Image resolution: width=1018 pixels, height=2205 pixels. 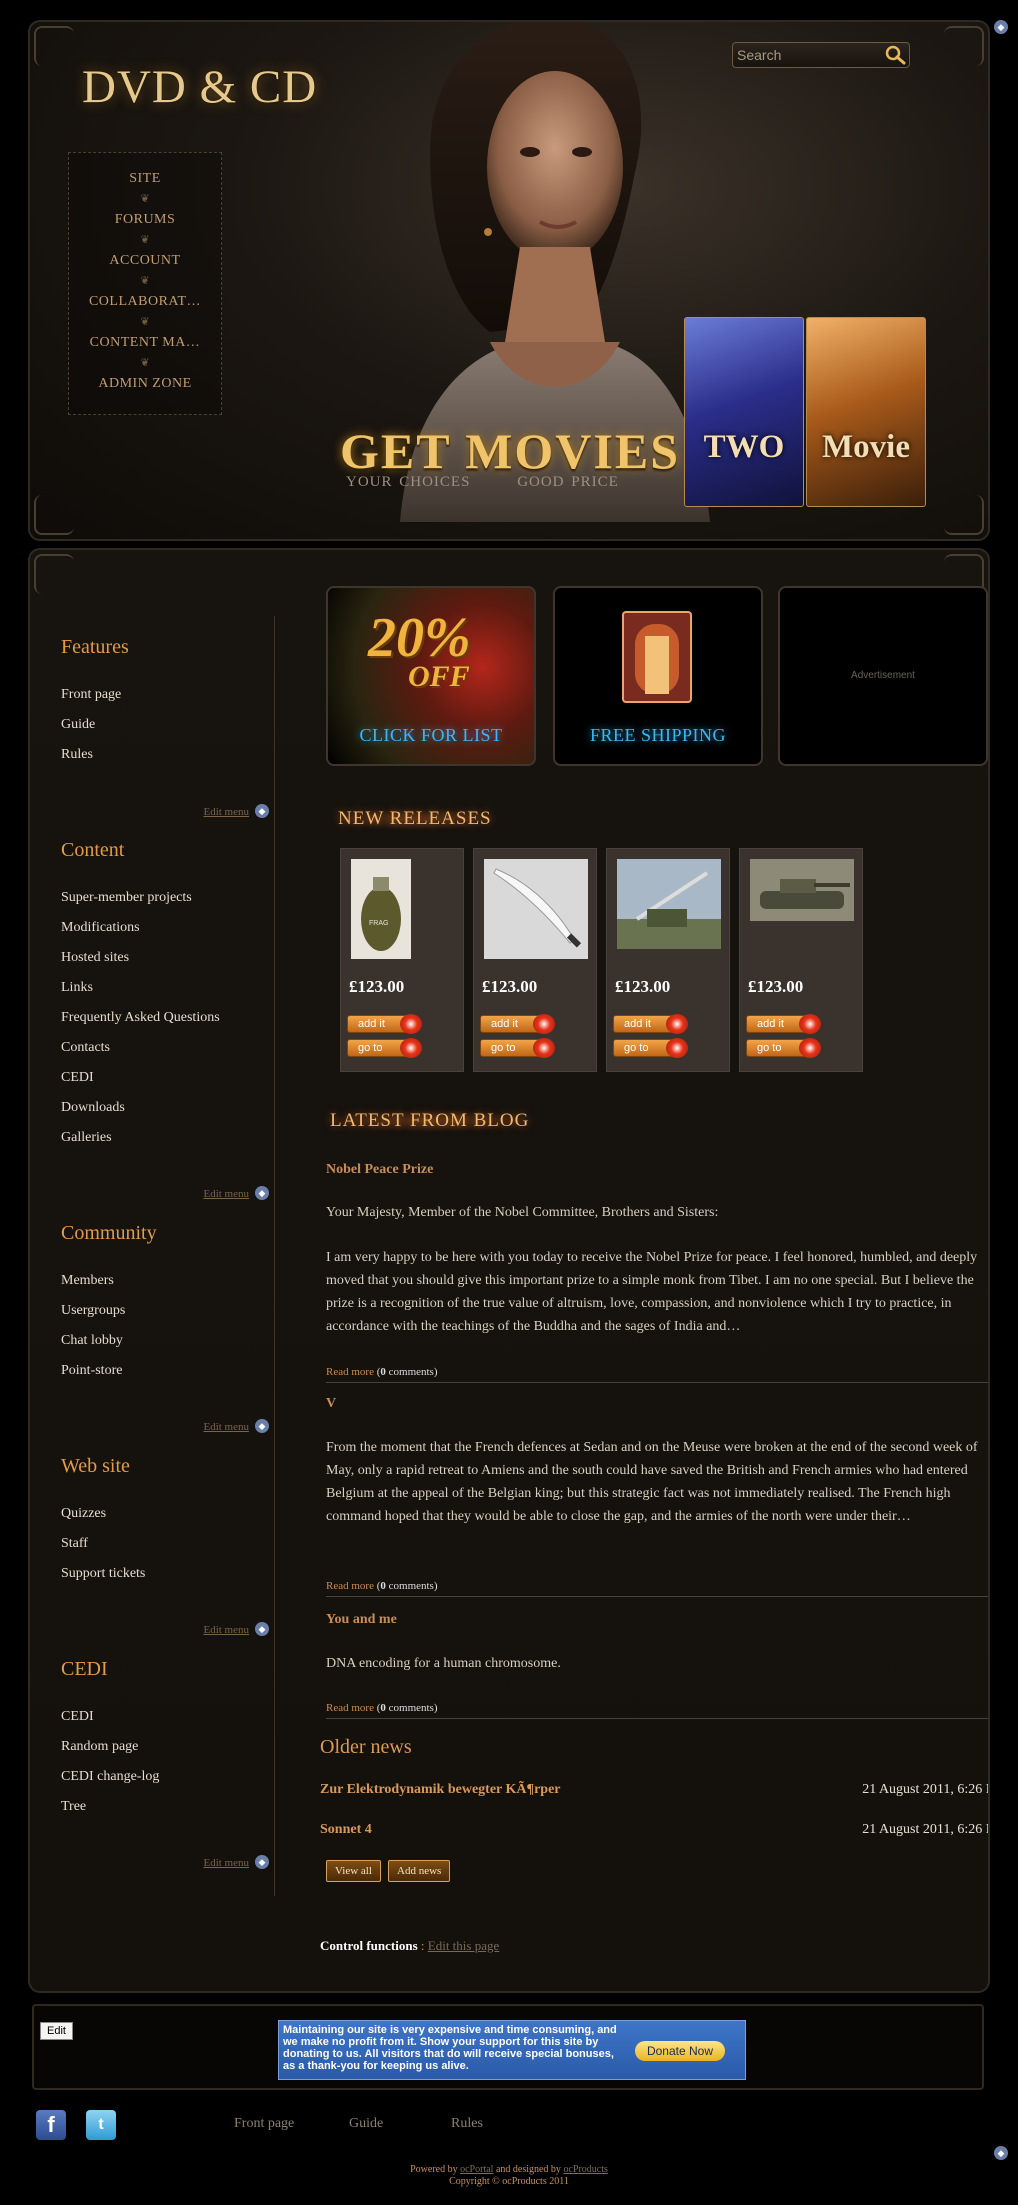 I want to click on sidebar-heading: Community, so click(x=109, y=1233).